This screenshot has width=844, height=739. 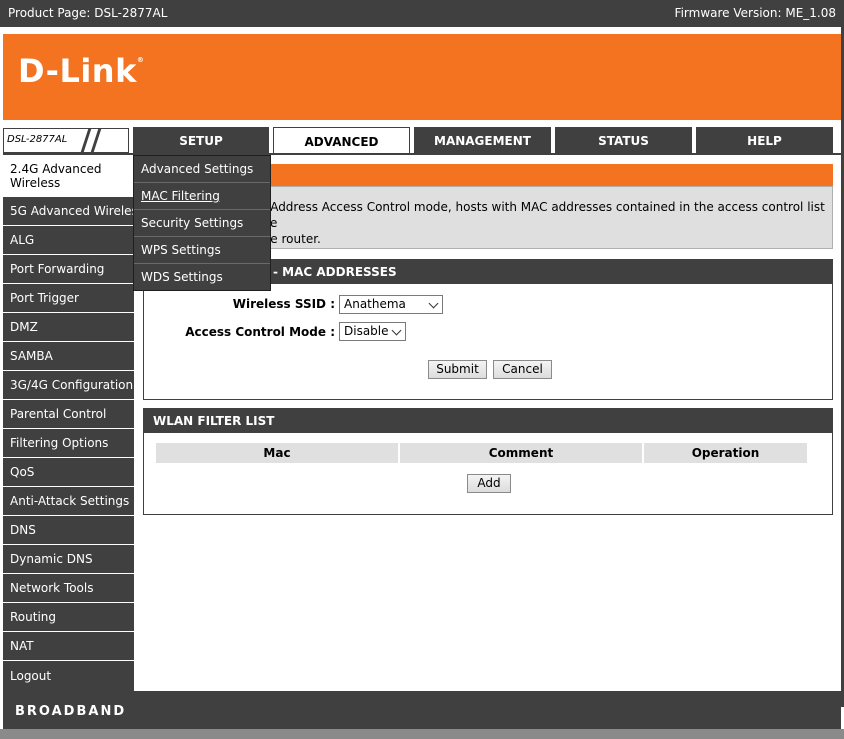 I want to click on tab-help: HELP, so click(x=764, y=140).